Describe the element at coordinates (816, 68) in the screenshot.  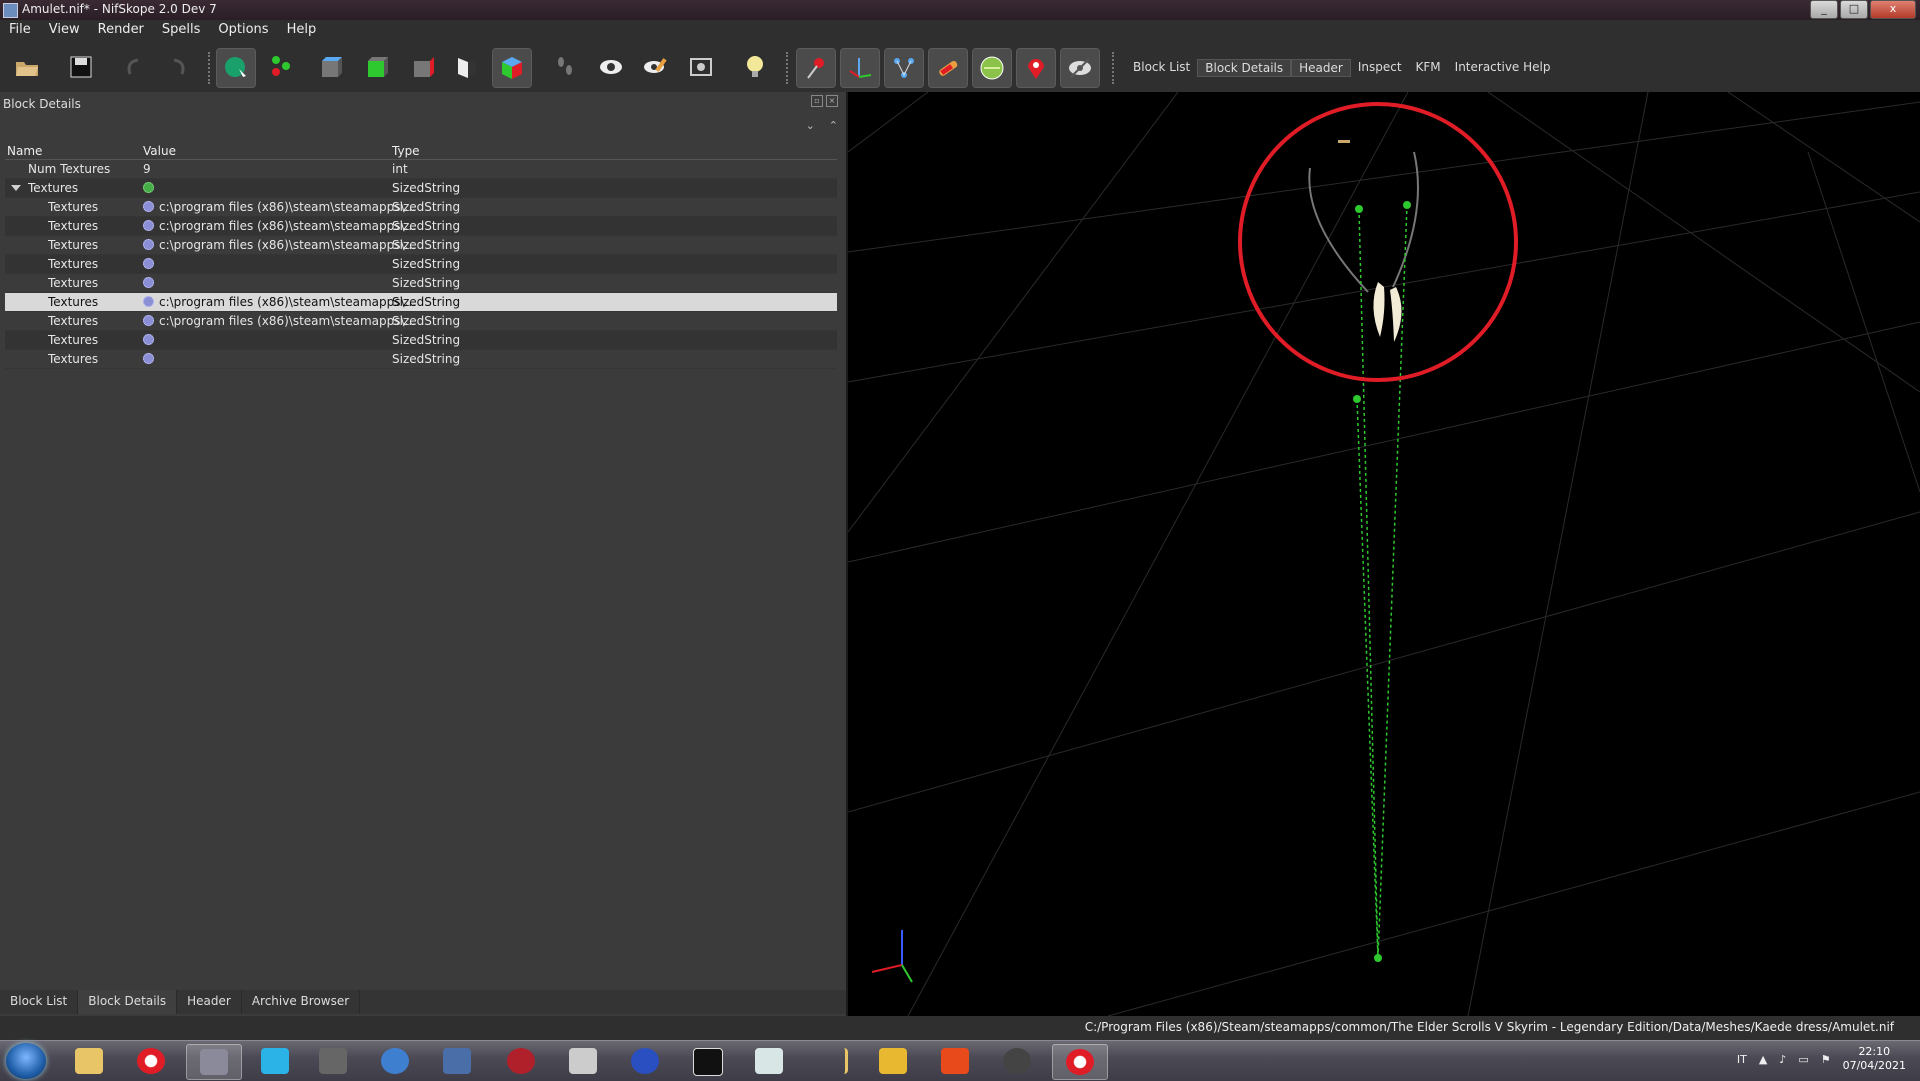
I see `show-axes-button` at that location.